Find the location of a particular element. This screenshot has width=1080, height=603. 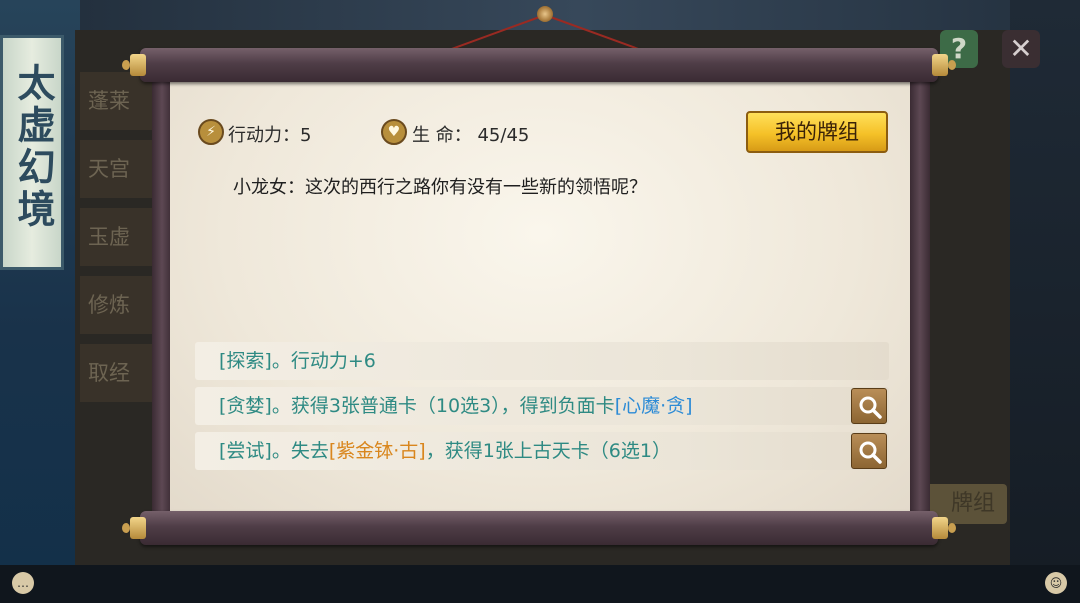

action-points: 行动力：5 is located at coordinates (269, 134).